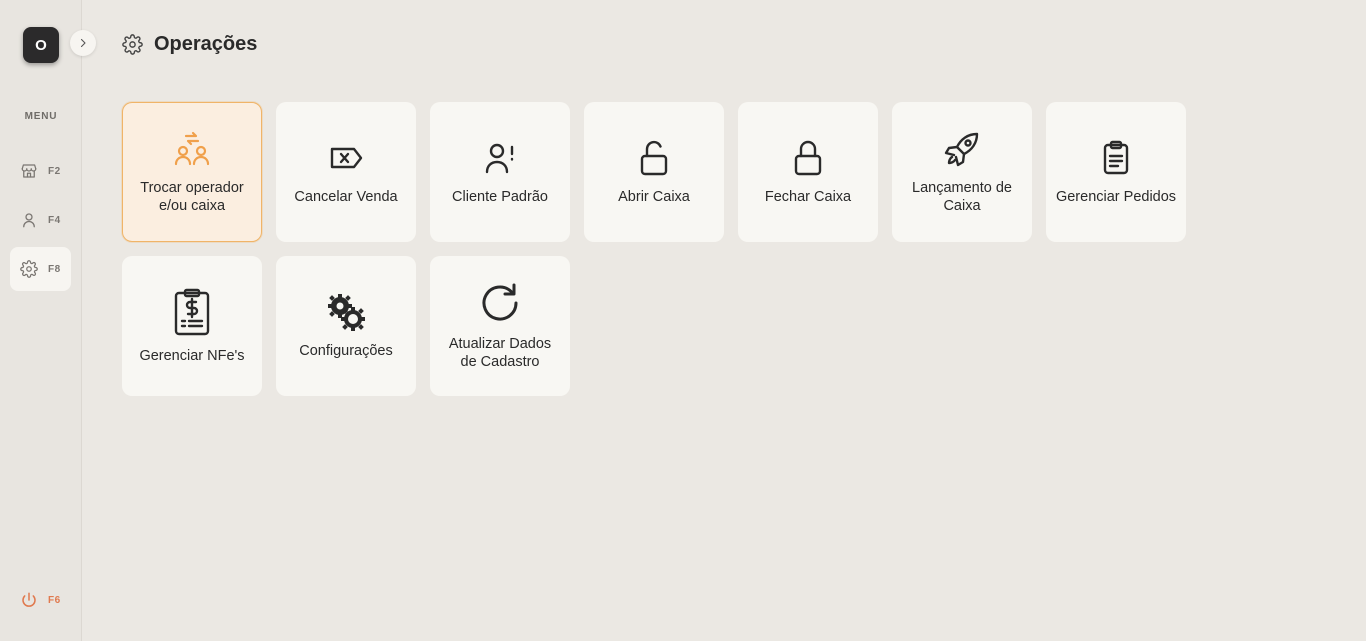 Image resolution: width=1366 pixels, height=641 pixels. What do you see at coordinates (192, 312) in the screenshot?
I see `invoice-dollar-icon` at bounding box center [192, 312].